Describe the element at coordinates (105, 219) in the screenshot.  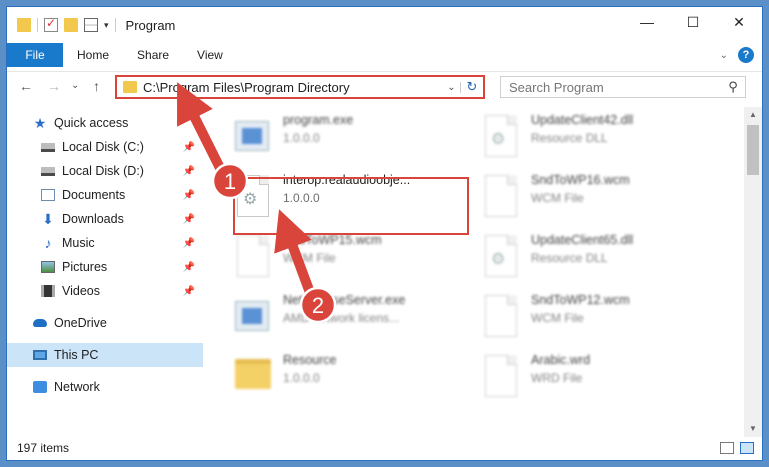
I see `sidebar-item-downloads: ⬇ Downloads 📌` at that location.